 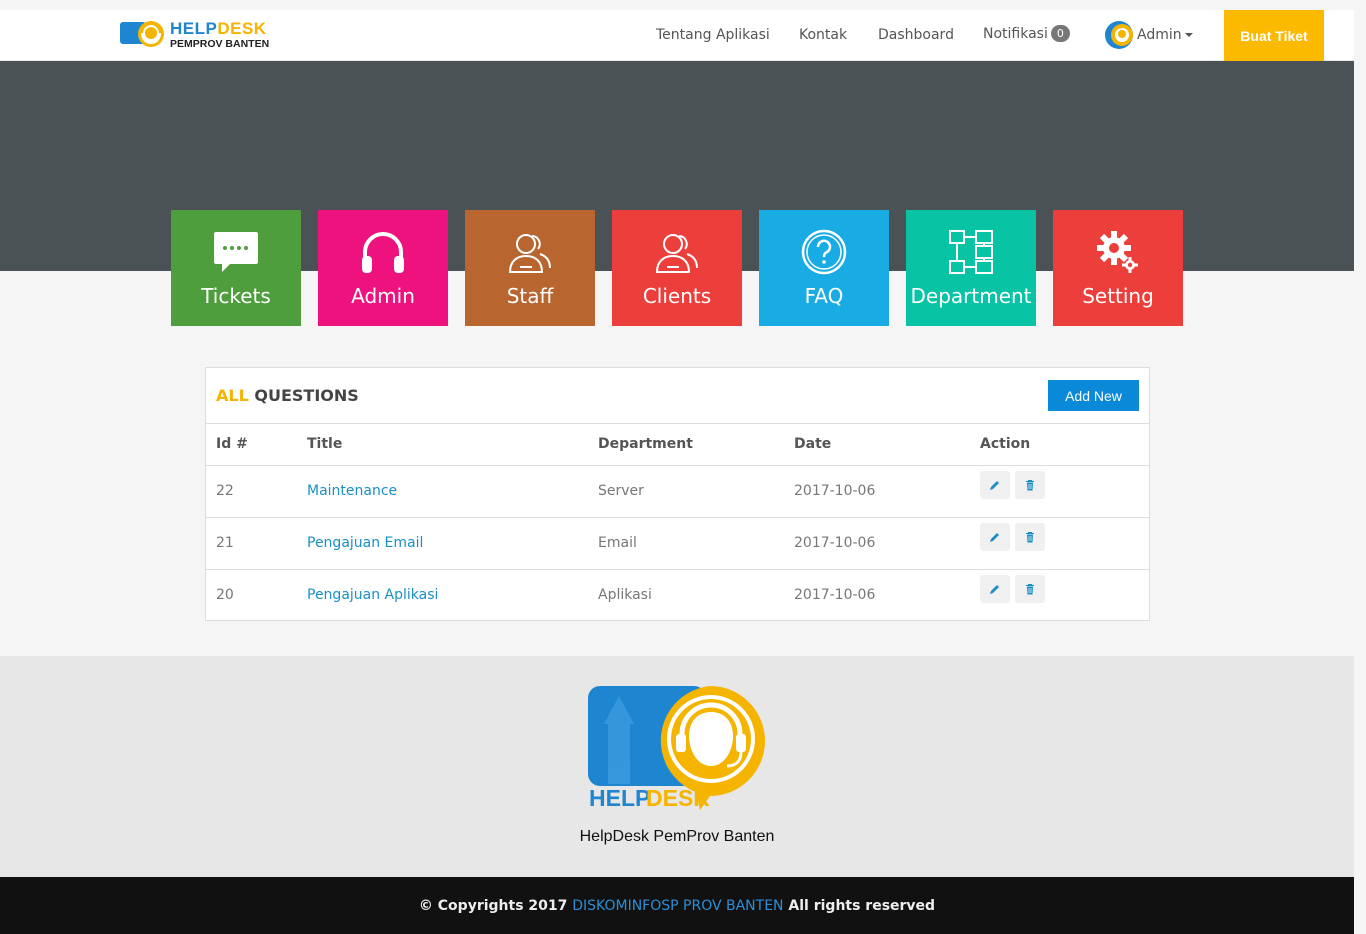 I want to click on question-title-link: Pengajuan Aplikasi, so click(x=442, y=595).